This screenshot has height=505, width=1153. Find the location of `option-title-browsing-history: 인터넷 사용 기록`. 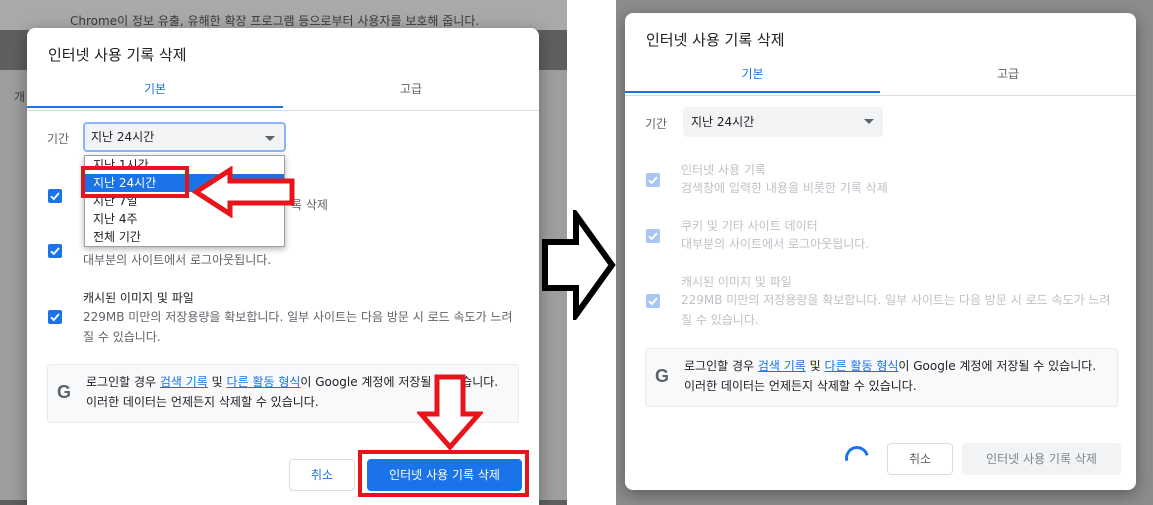

option-title-browsing-history: 인터넷 사용 기록 is located at coordinates (723, 170).